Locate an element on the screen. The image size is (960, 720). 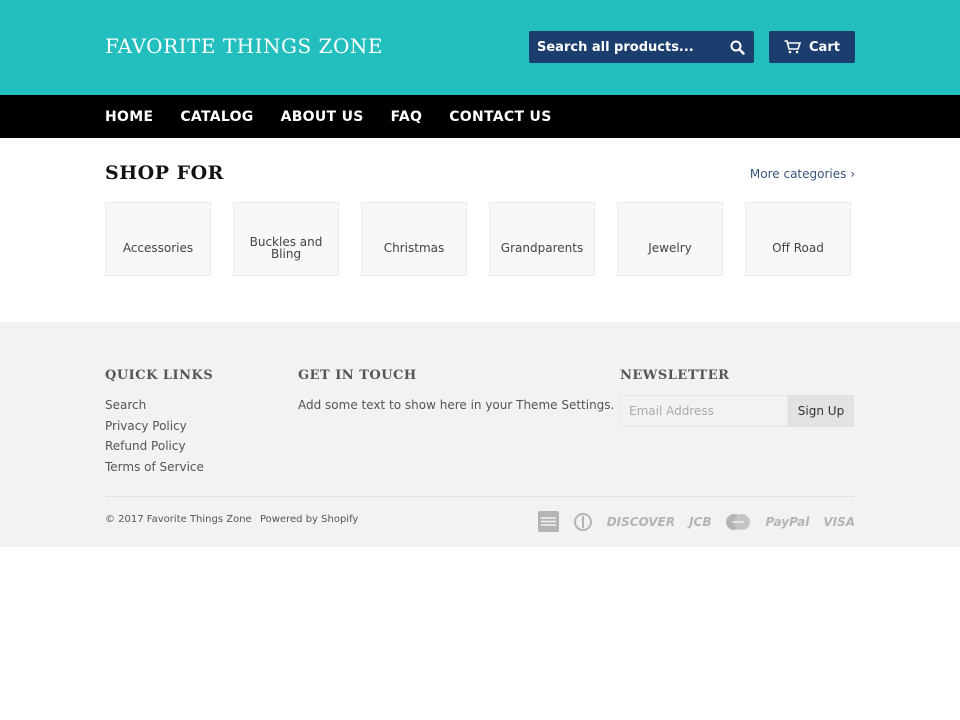
visa-icon: VISA is located at coordinates (839, 521).